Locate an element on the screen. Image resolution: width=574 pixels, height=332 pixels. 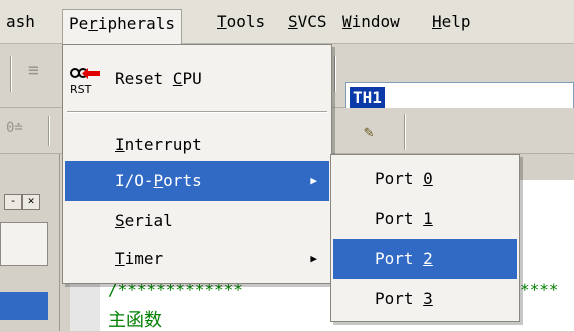
submenu-item-port-1: Port 1 is located at coordinates (425, 219).